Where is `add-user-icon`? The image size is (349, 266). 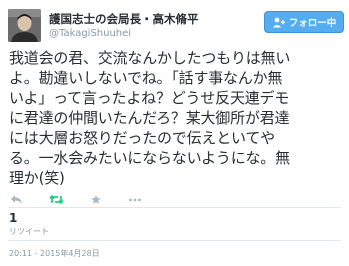 add-user-icon is located at coordinates (278, 22).